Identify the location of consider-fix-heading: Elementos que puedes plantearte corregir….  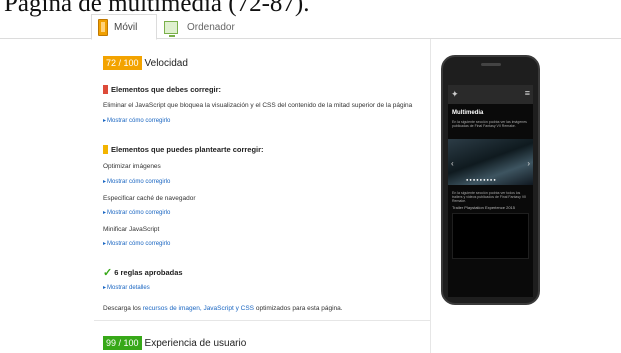
(183, 149).